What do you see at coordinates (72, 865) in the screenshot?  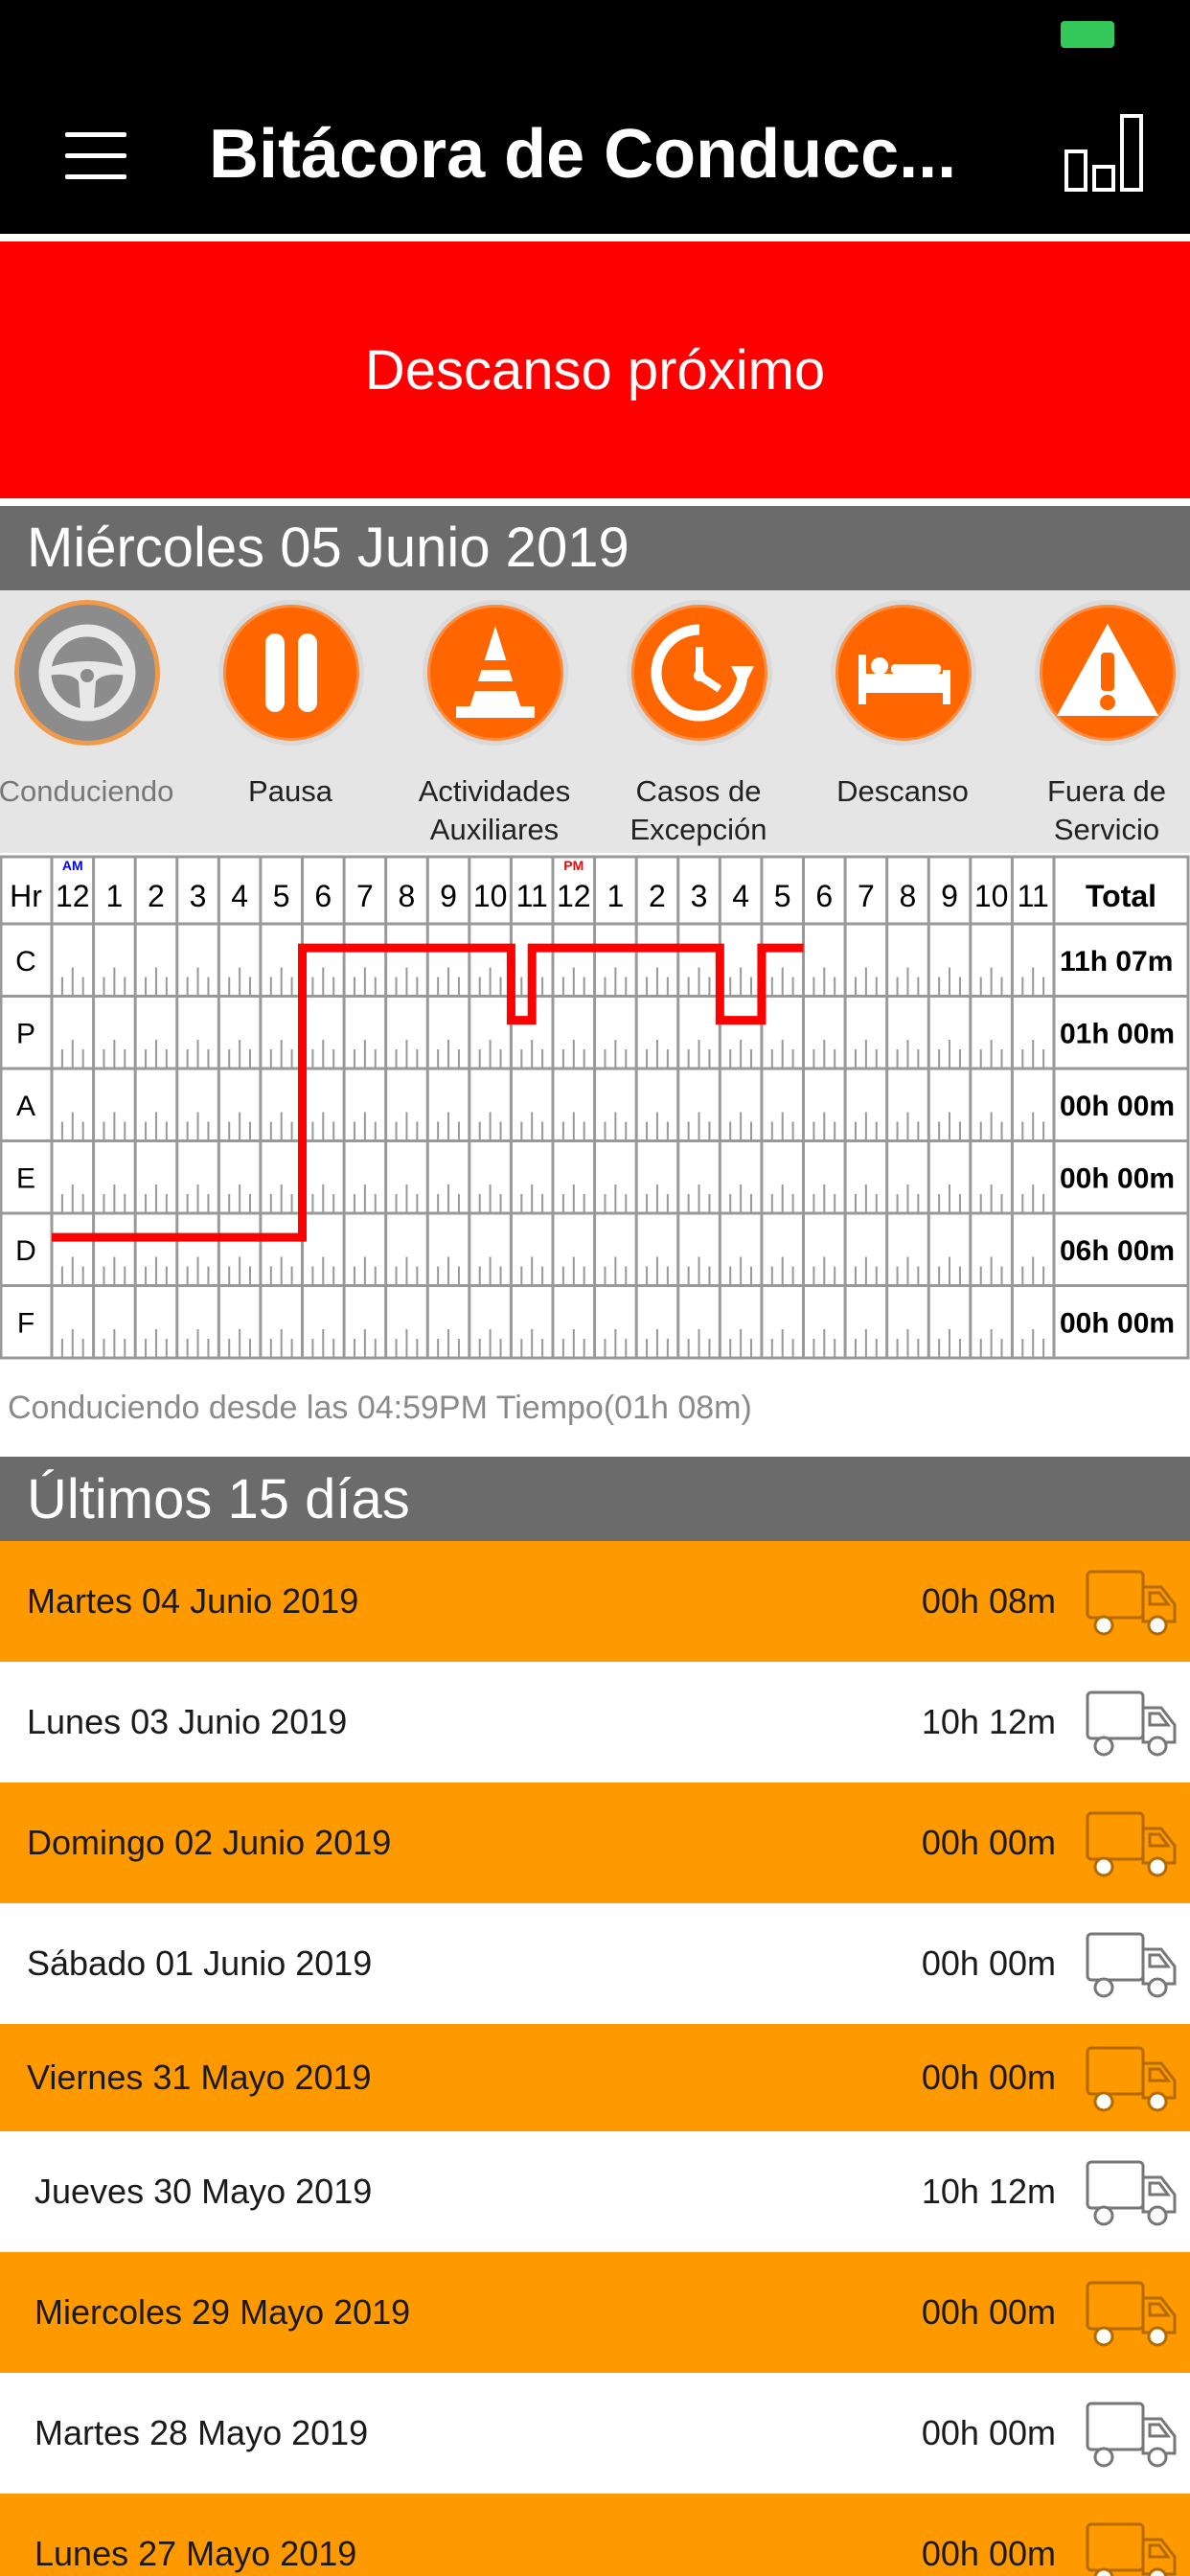 I see `am-marker: AM` at bounding box center [72, 865].